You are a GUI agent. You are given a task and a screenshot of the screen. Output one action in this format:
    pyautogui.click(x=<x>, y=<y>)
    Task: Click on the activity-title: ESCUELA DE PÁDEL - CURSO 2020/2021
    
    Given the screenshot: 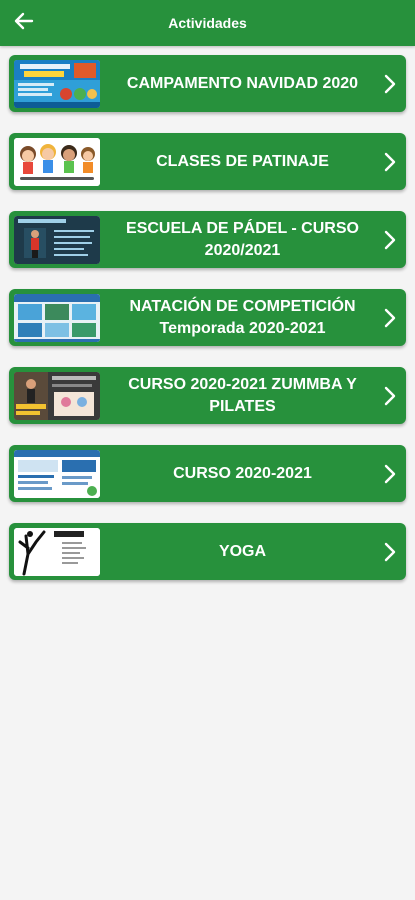 What is the action you would take?
    pyautogui.click(x=242, y=239)
    